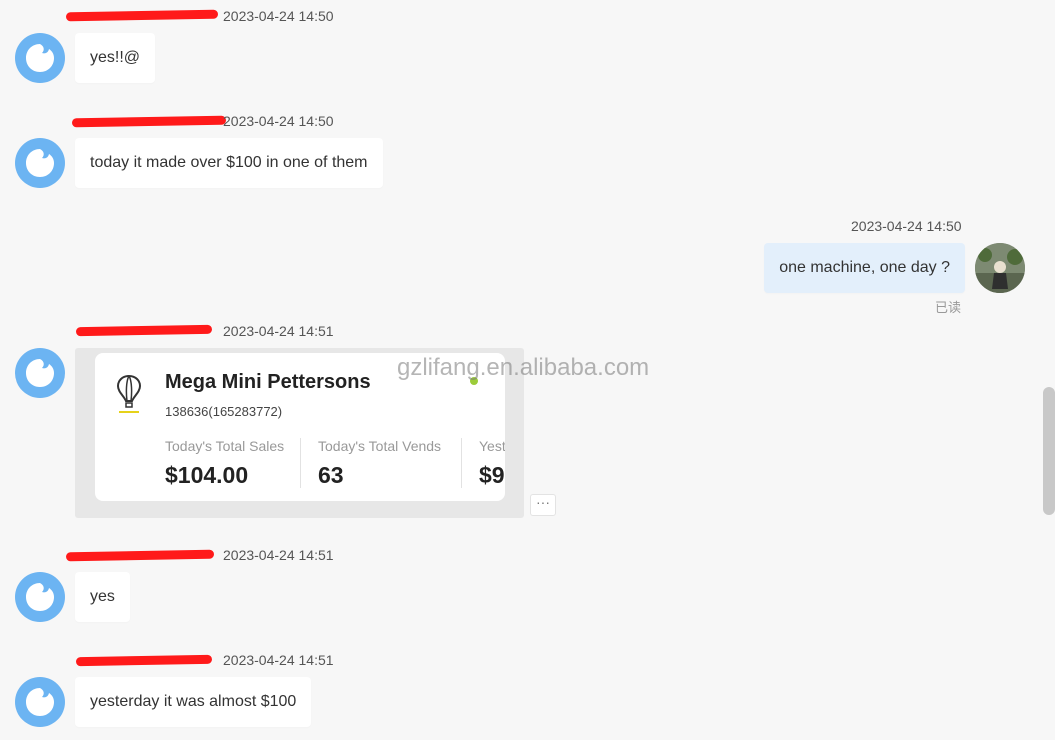 The width and height of the screenshot is (1055, 740). What do you see at coordinates (492, 475) in the screenshot?
I see `stat-value: $9` at bounding box center [492, 475].